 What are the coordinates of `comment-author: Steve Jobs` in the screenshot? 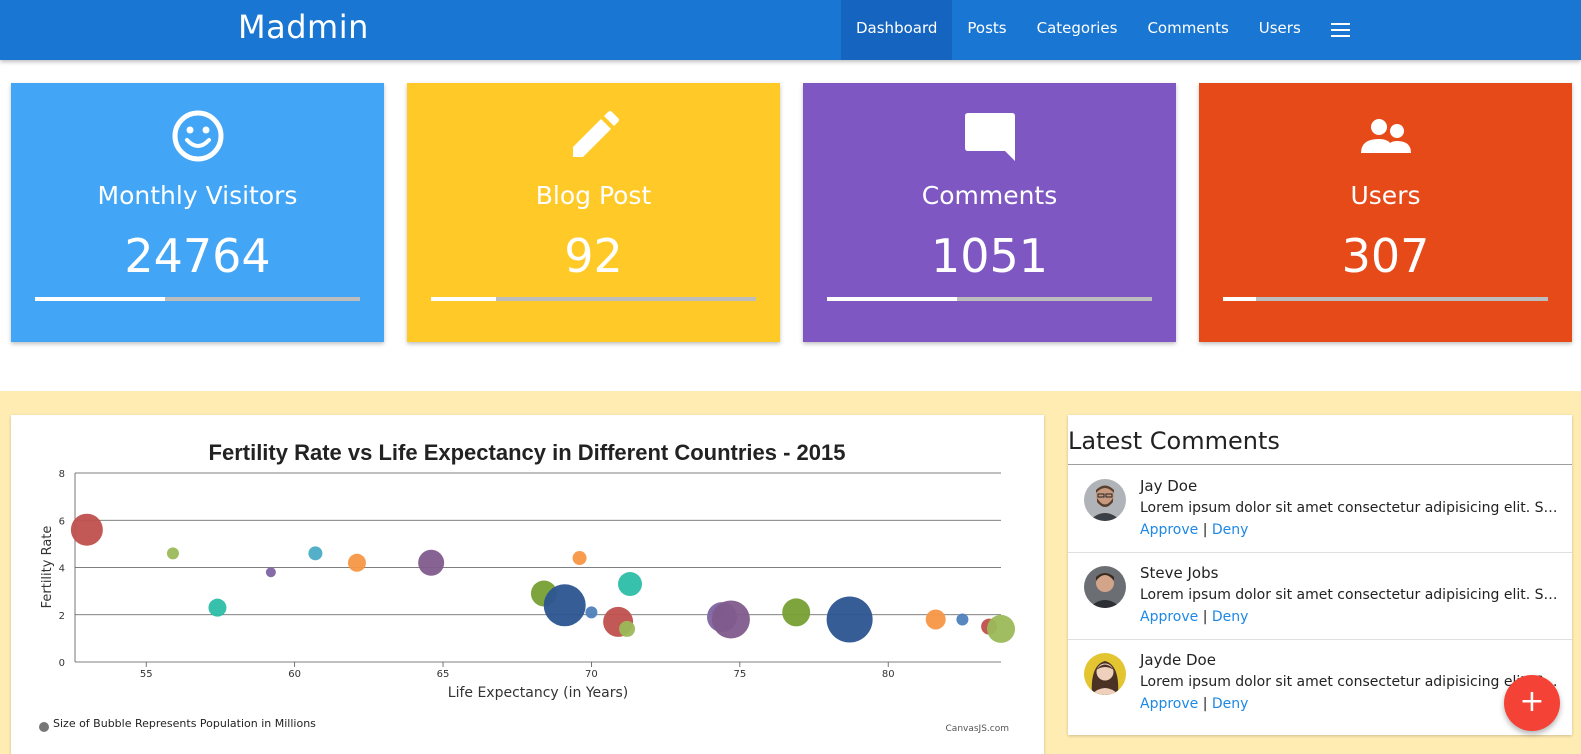 It's located at (1179, 573).